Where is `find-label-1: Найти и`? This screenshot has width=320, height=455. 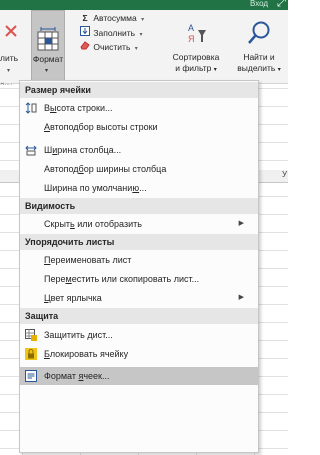
find-label-1: Найти и is located at coordinates (259, 57).